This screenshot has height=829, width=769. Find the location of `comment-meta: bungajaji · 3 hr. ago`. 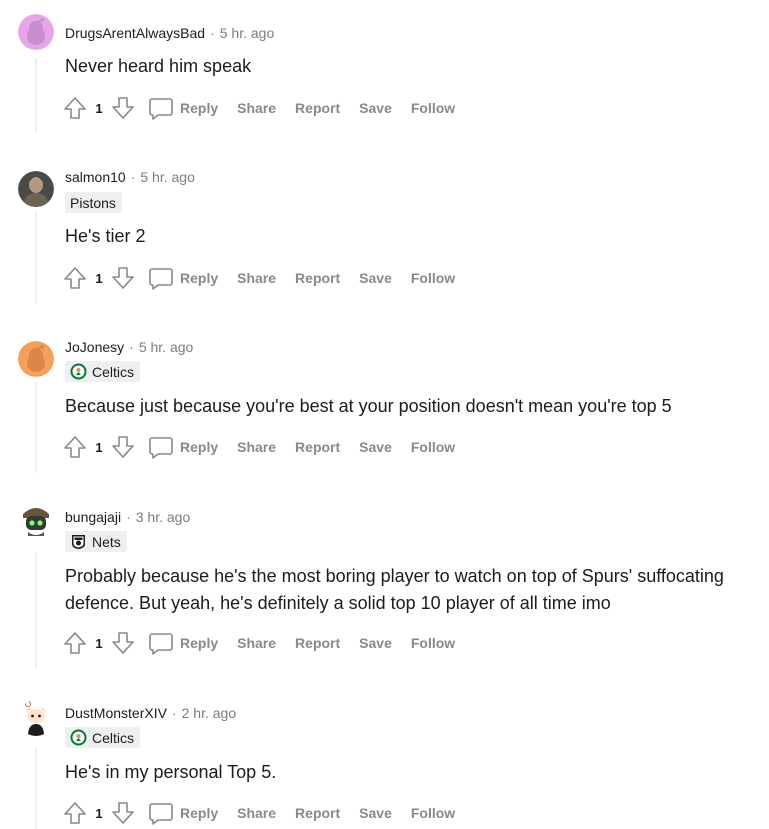

comment-meta: bungajaji · 3 hr. ago is located at coordinates (127, 517).